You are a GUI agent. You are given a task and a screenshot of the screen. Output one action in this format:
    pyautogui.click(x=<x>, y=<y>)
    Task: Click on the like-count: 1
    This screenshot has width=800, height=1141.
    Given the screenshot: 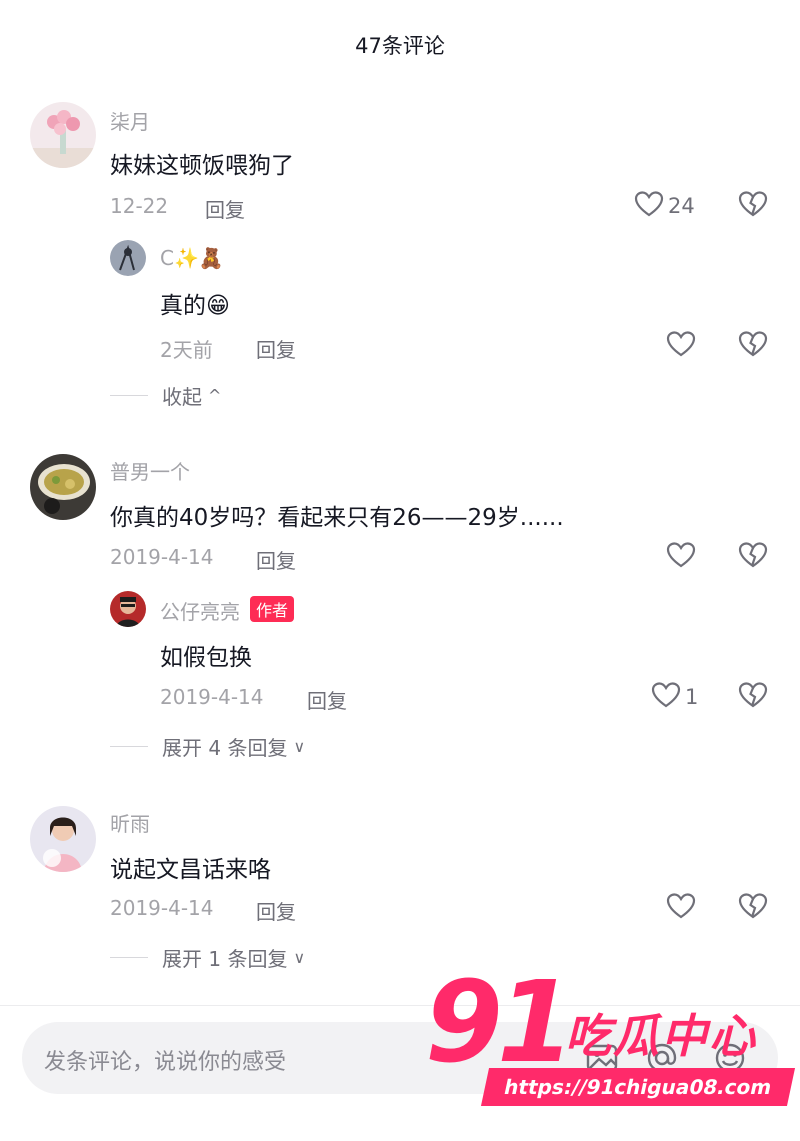 What is the action you would take?
    pyautogui.click(x=692, y=697)
    